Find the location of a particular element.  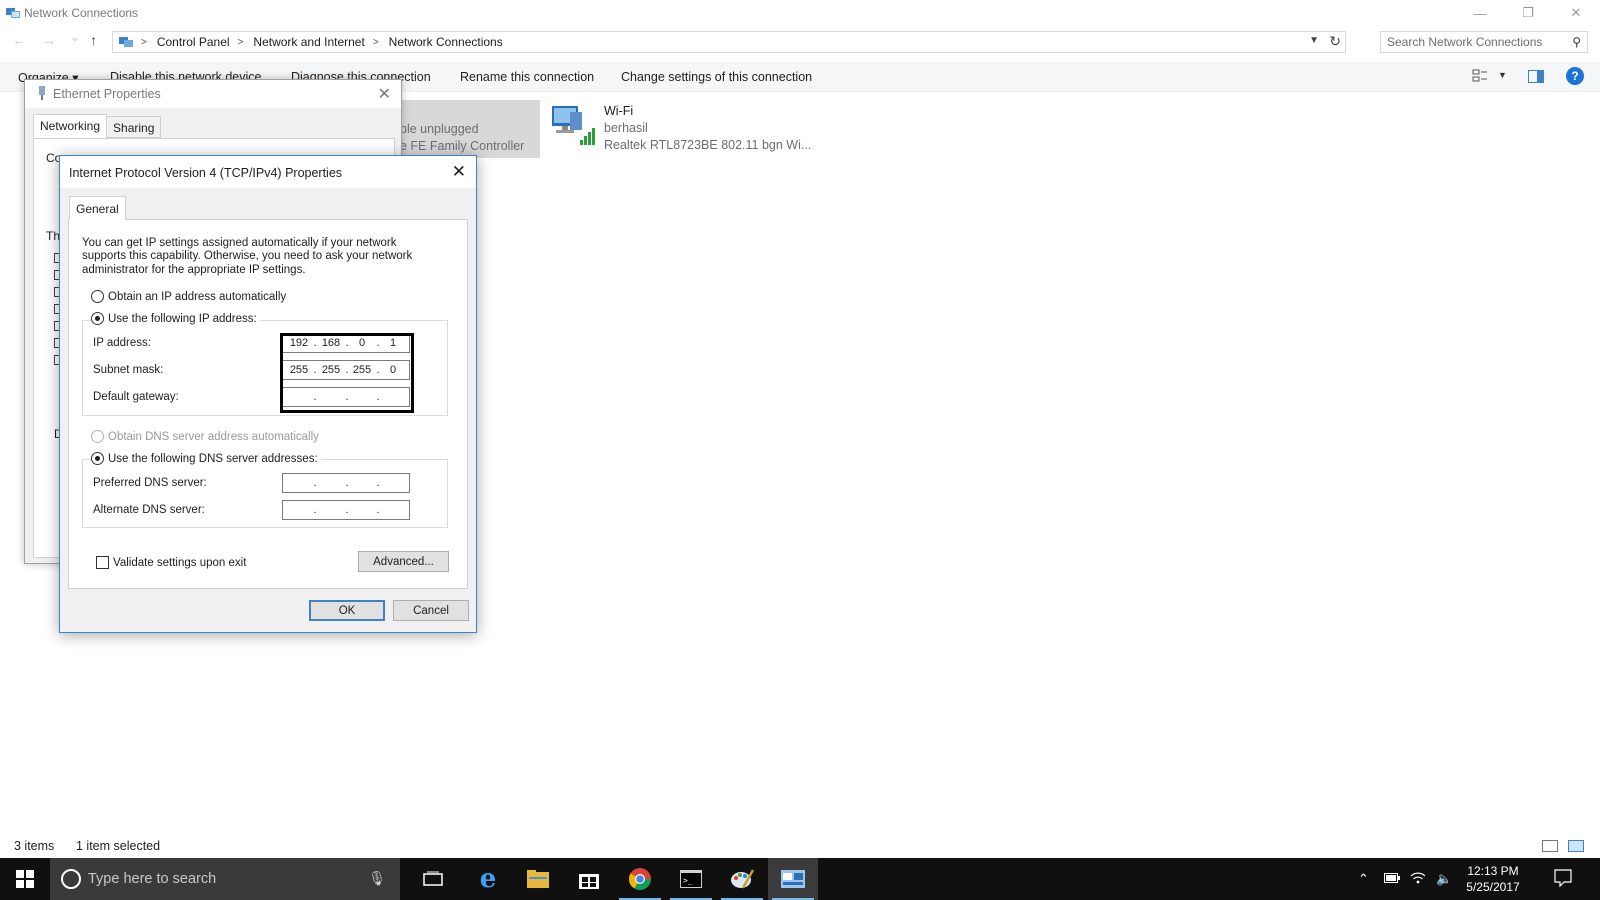

tab-general: General is located at coordinates (97, 208).